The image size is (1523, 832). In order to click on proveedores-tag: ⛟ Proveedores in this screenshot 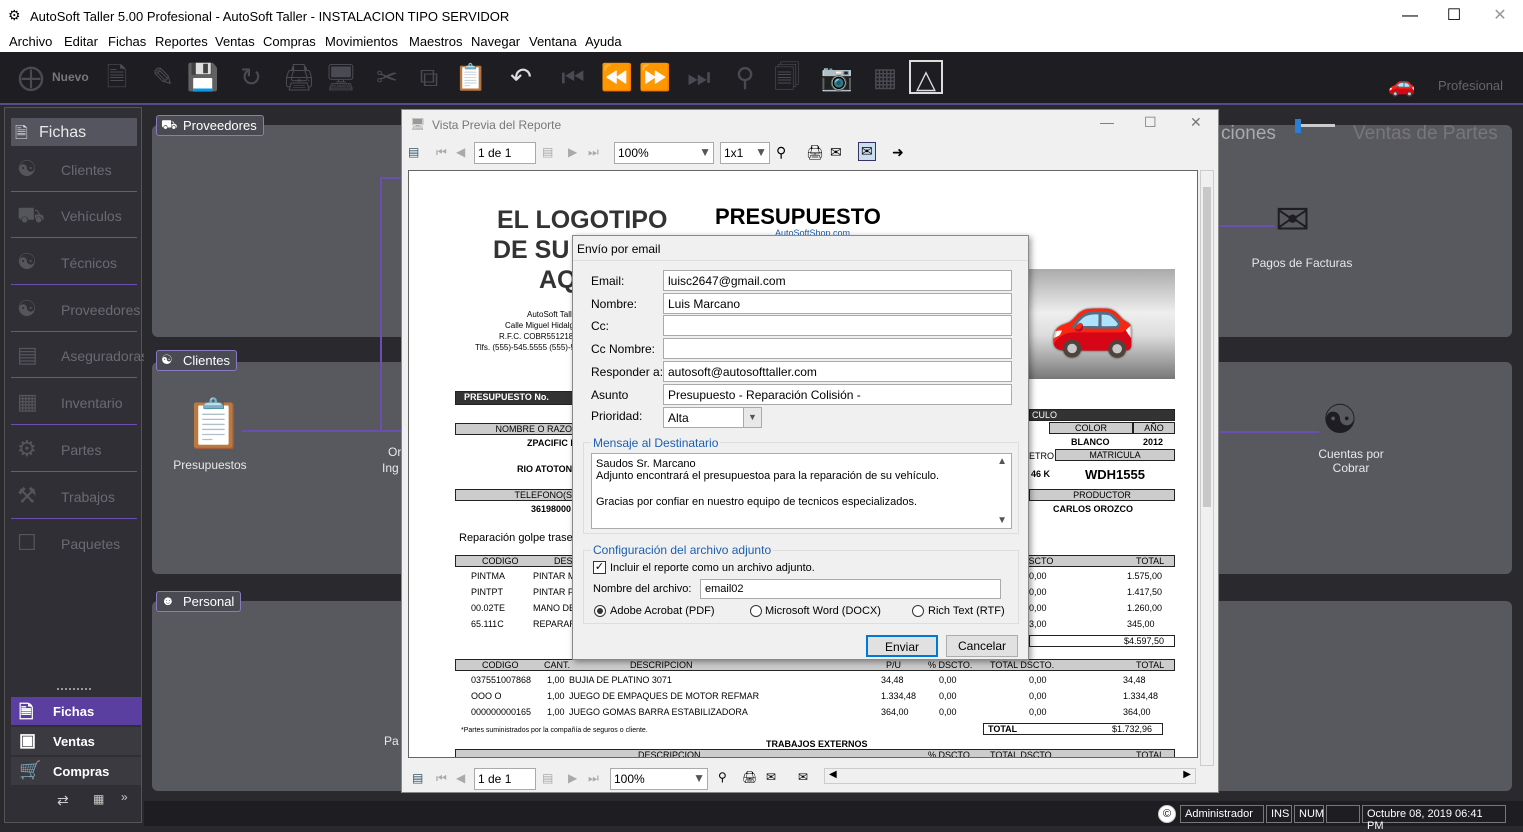, I will do `click(210, 125)`.